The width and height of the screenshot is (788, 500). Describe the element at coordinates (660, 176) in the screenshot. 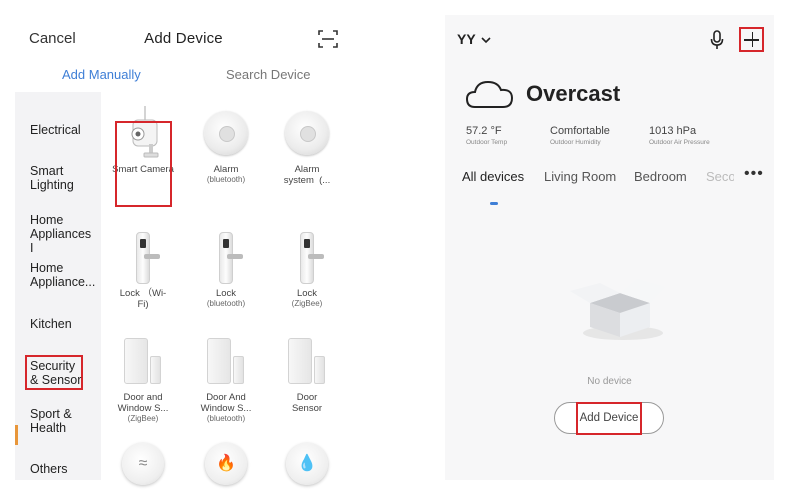

I see `tab-bedroom: Bedroom` at that location.